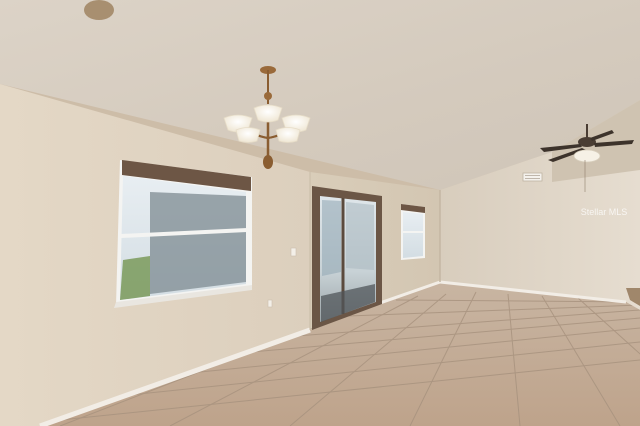 Image resolution: width=640 pixels, height=426 pixels. What do you see at coordinates (99, 10) in the screenshot?
I see `smoke-detector` at bounding box center [99, 10].